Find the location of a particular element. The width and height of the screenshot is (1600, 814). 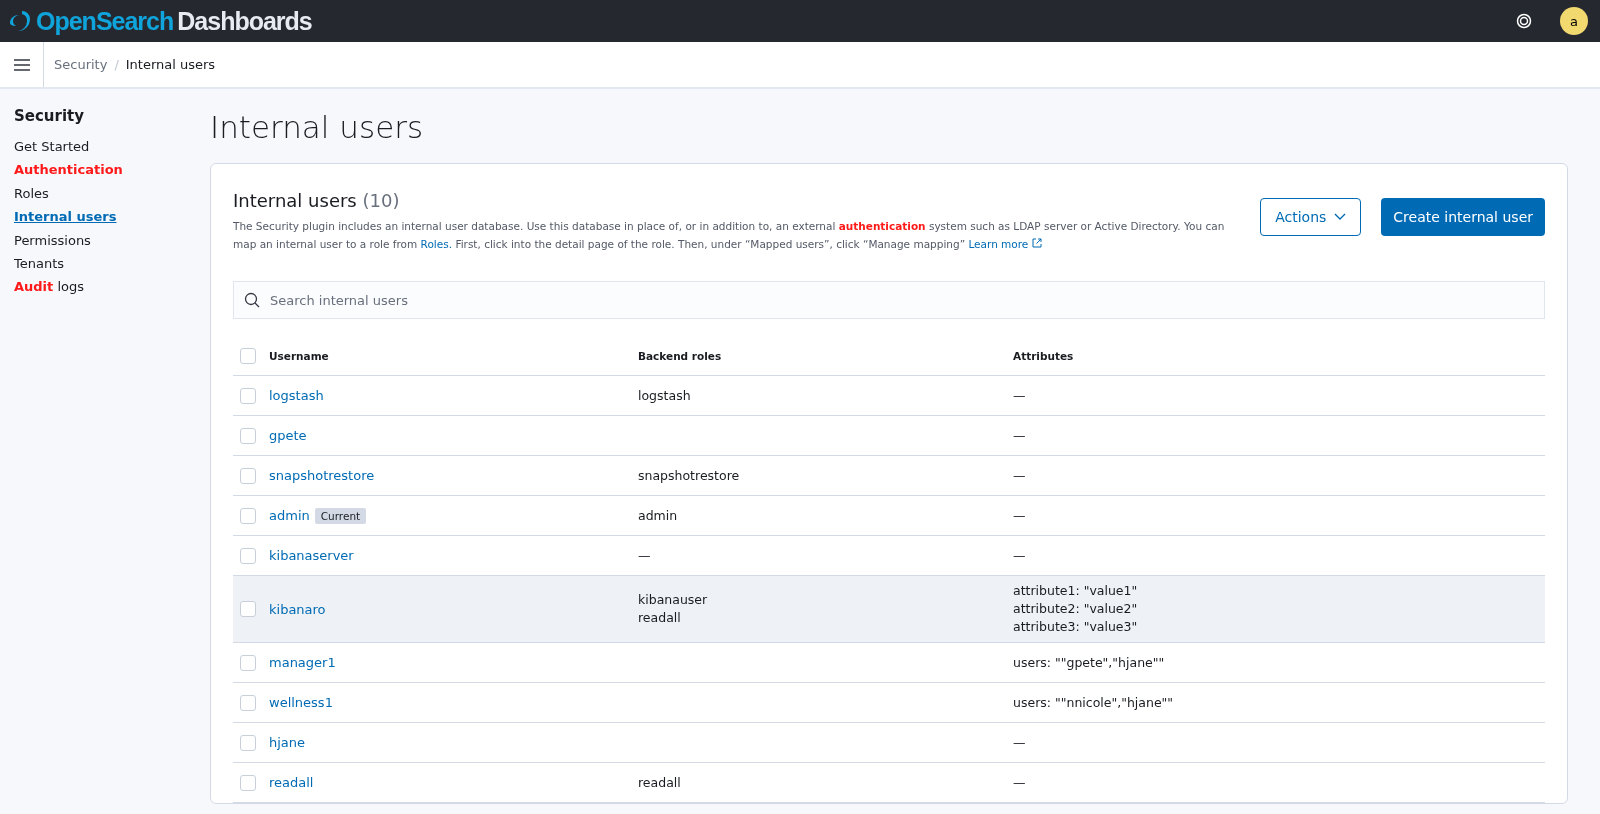

table-cell-text: attribute2: "value2" is located at coordinates (1076, 609).